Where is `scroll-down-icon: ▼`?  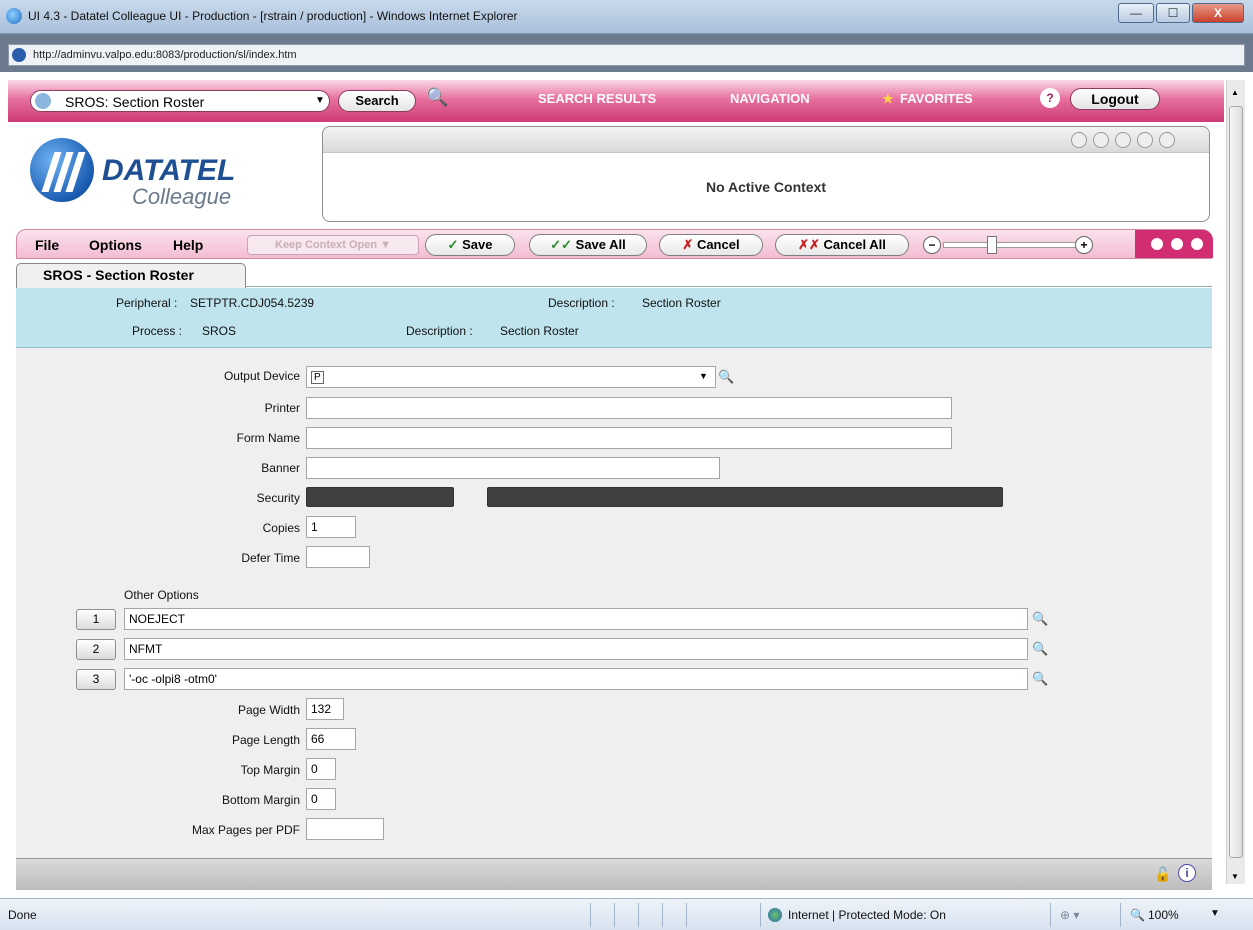 scroll-down-icon: ▼ is located at coordinates (1235, 876).